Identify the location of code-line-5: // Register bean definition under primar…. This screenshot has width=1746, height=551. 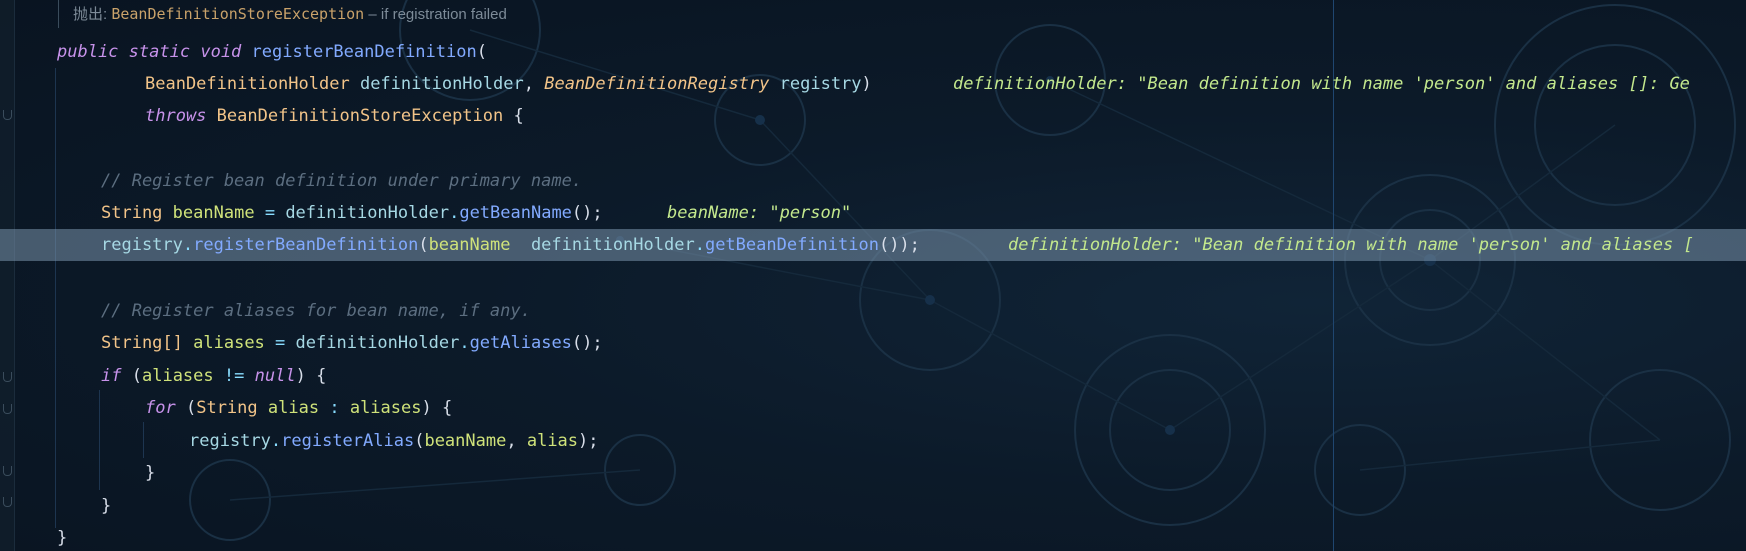
(873, 181).